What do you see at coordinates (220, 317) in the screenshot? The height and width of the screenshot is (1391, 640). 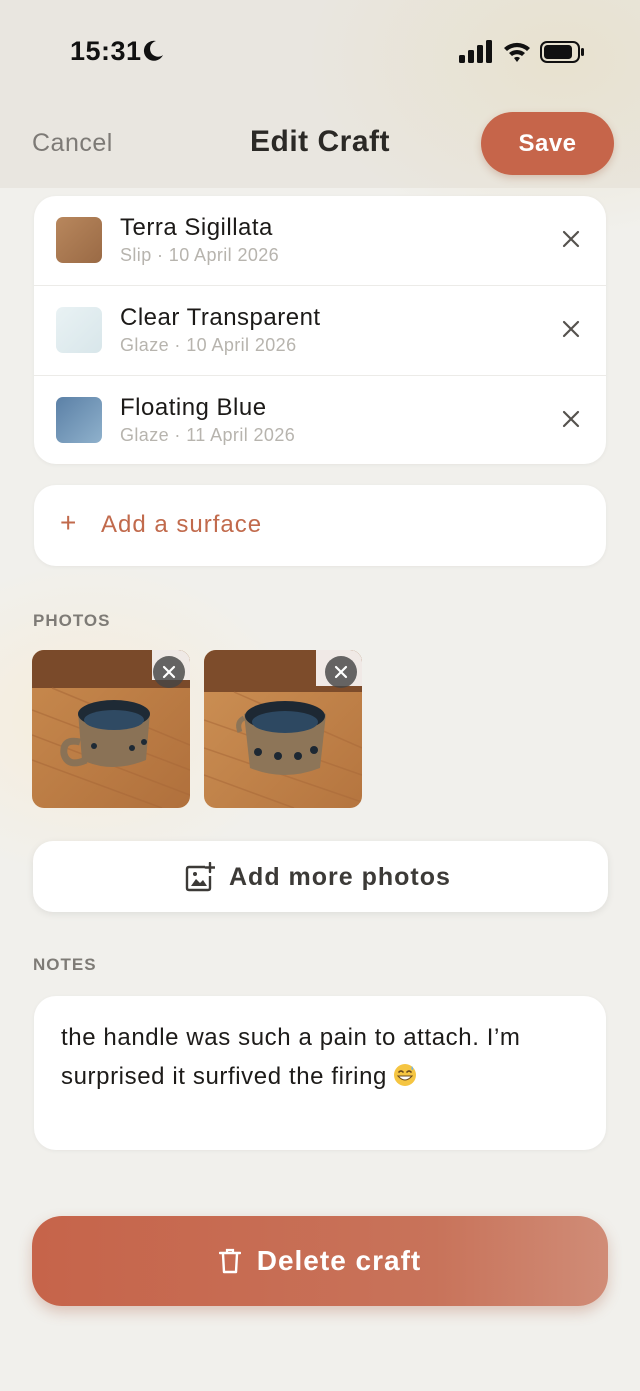 I see `surface-name: Clear Transparent` at bounding box center [220, 317].